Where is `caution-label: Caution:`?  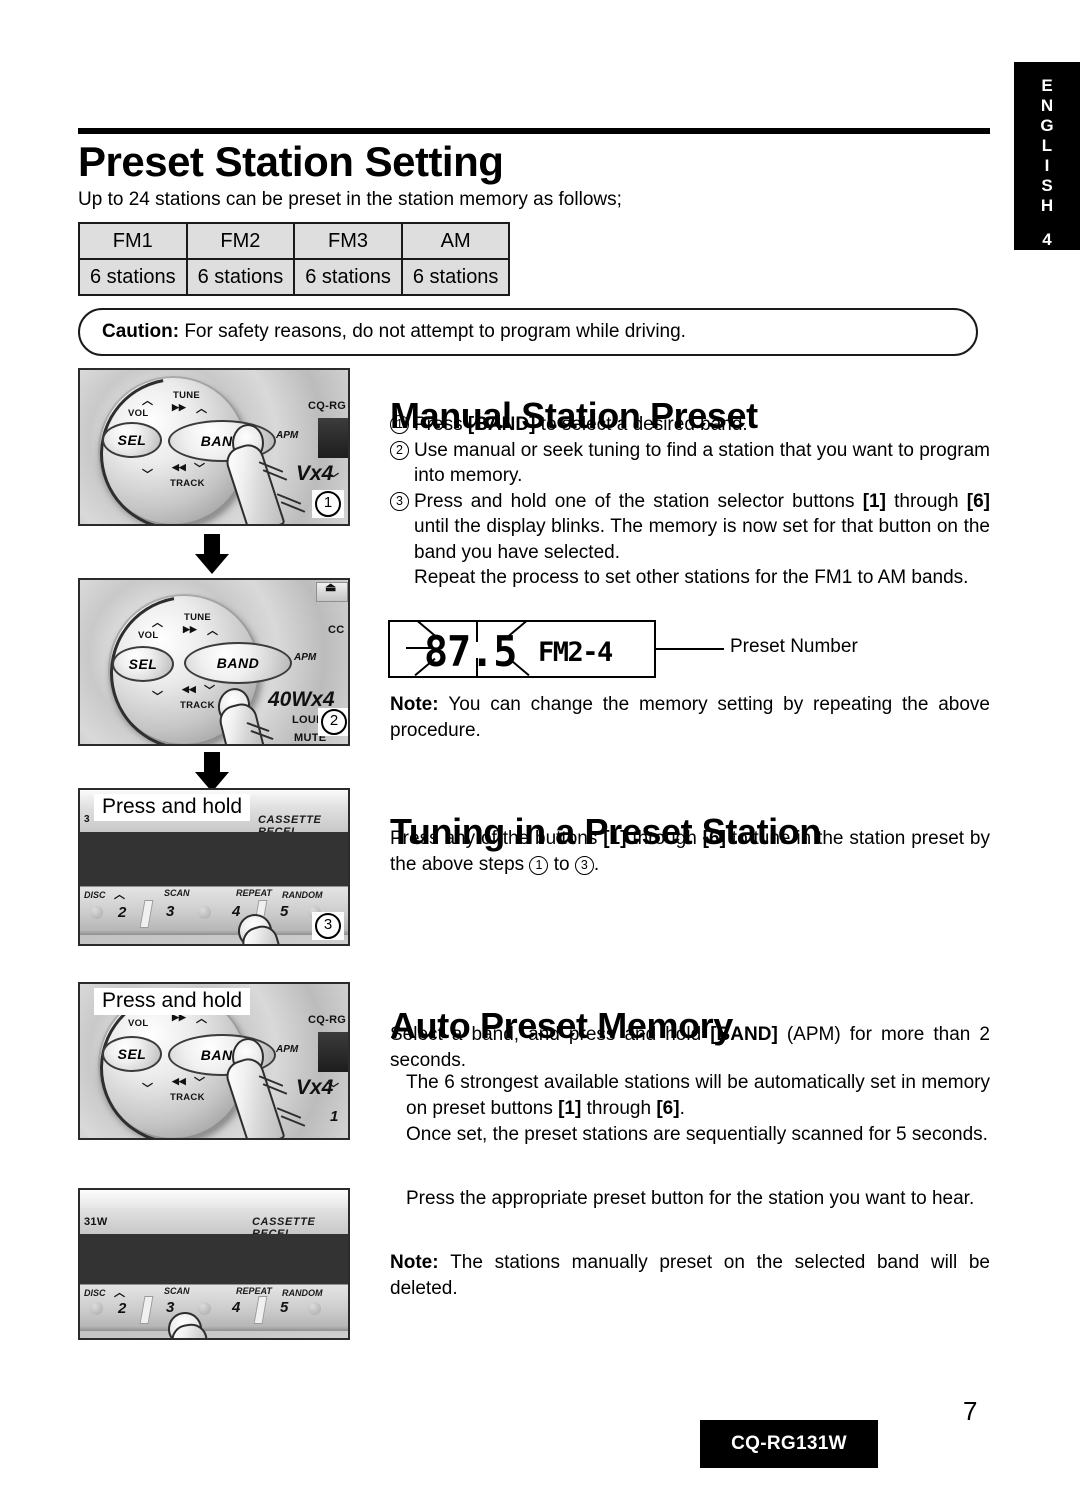 caution-label: Caution: is located at coordinates (141, 331).